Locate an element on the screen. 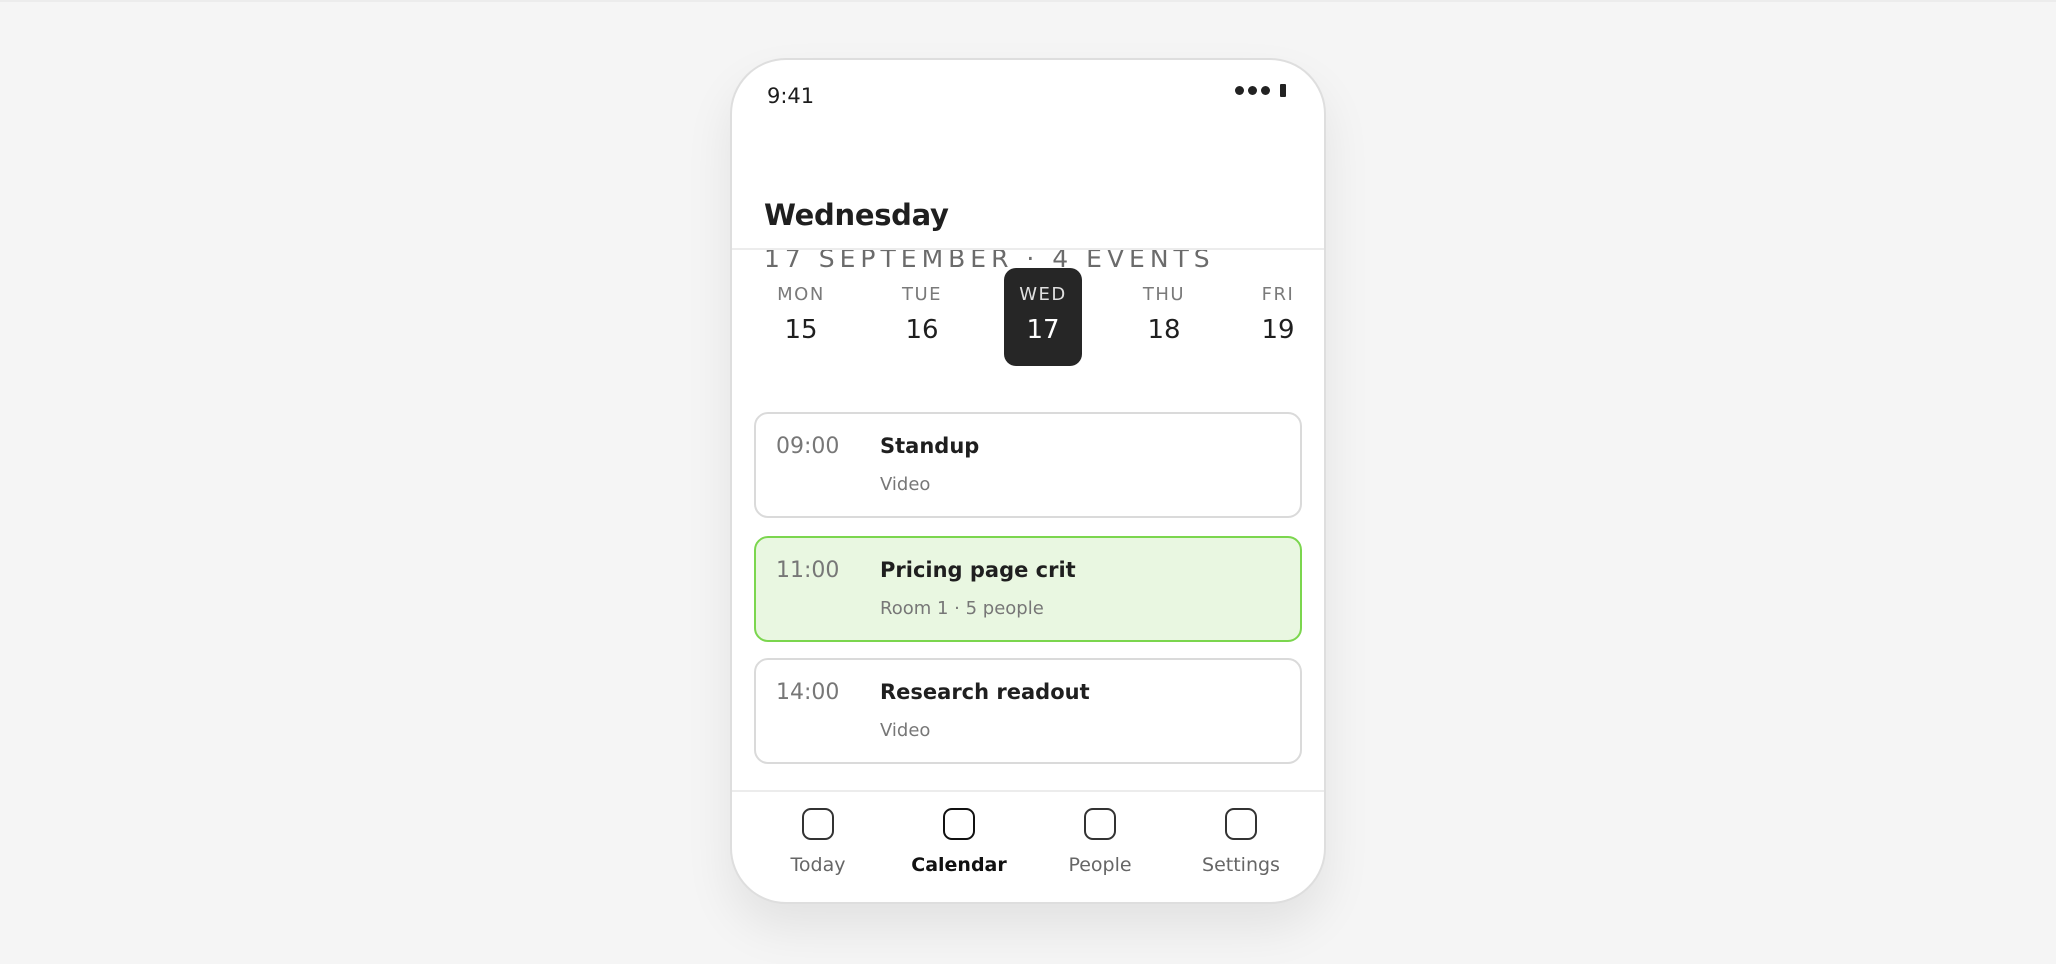 This screenshot has width=2056, height=964. day-thu: THU 18 is located at coordinates (1164, 317).